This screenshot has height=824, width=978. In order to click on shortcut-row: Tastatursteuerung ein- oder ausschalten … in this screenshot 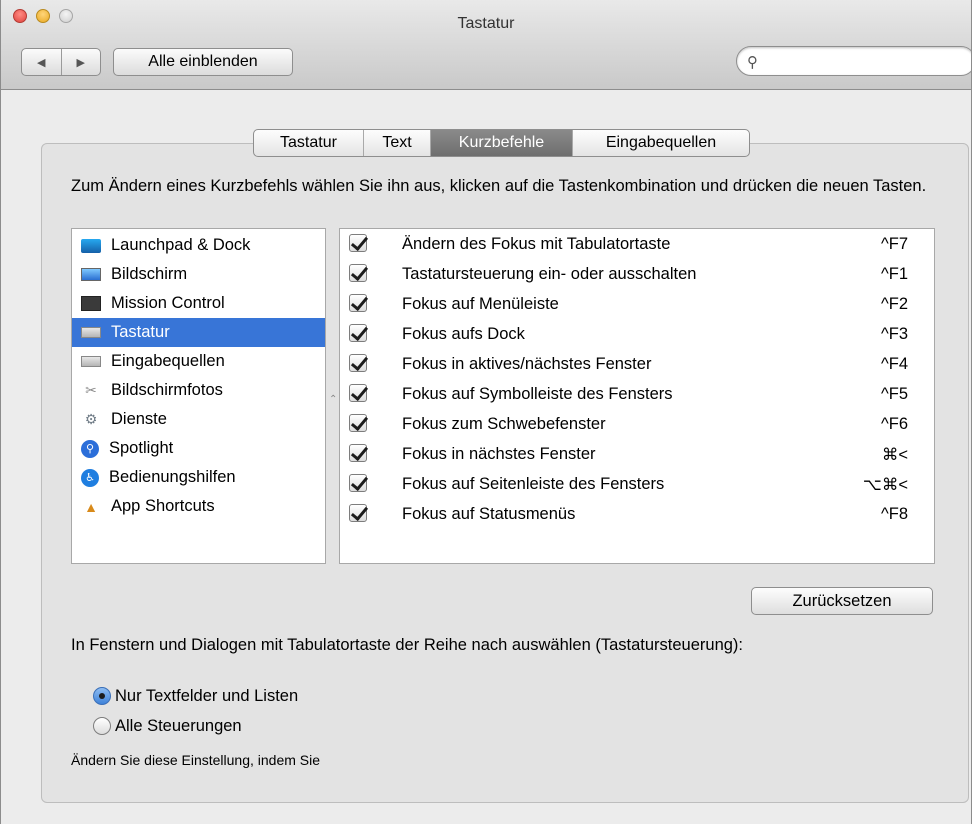, I will do `click(637, 274)`.